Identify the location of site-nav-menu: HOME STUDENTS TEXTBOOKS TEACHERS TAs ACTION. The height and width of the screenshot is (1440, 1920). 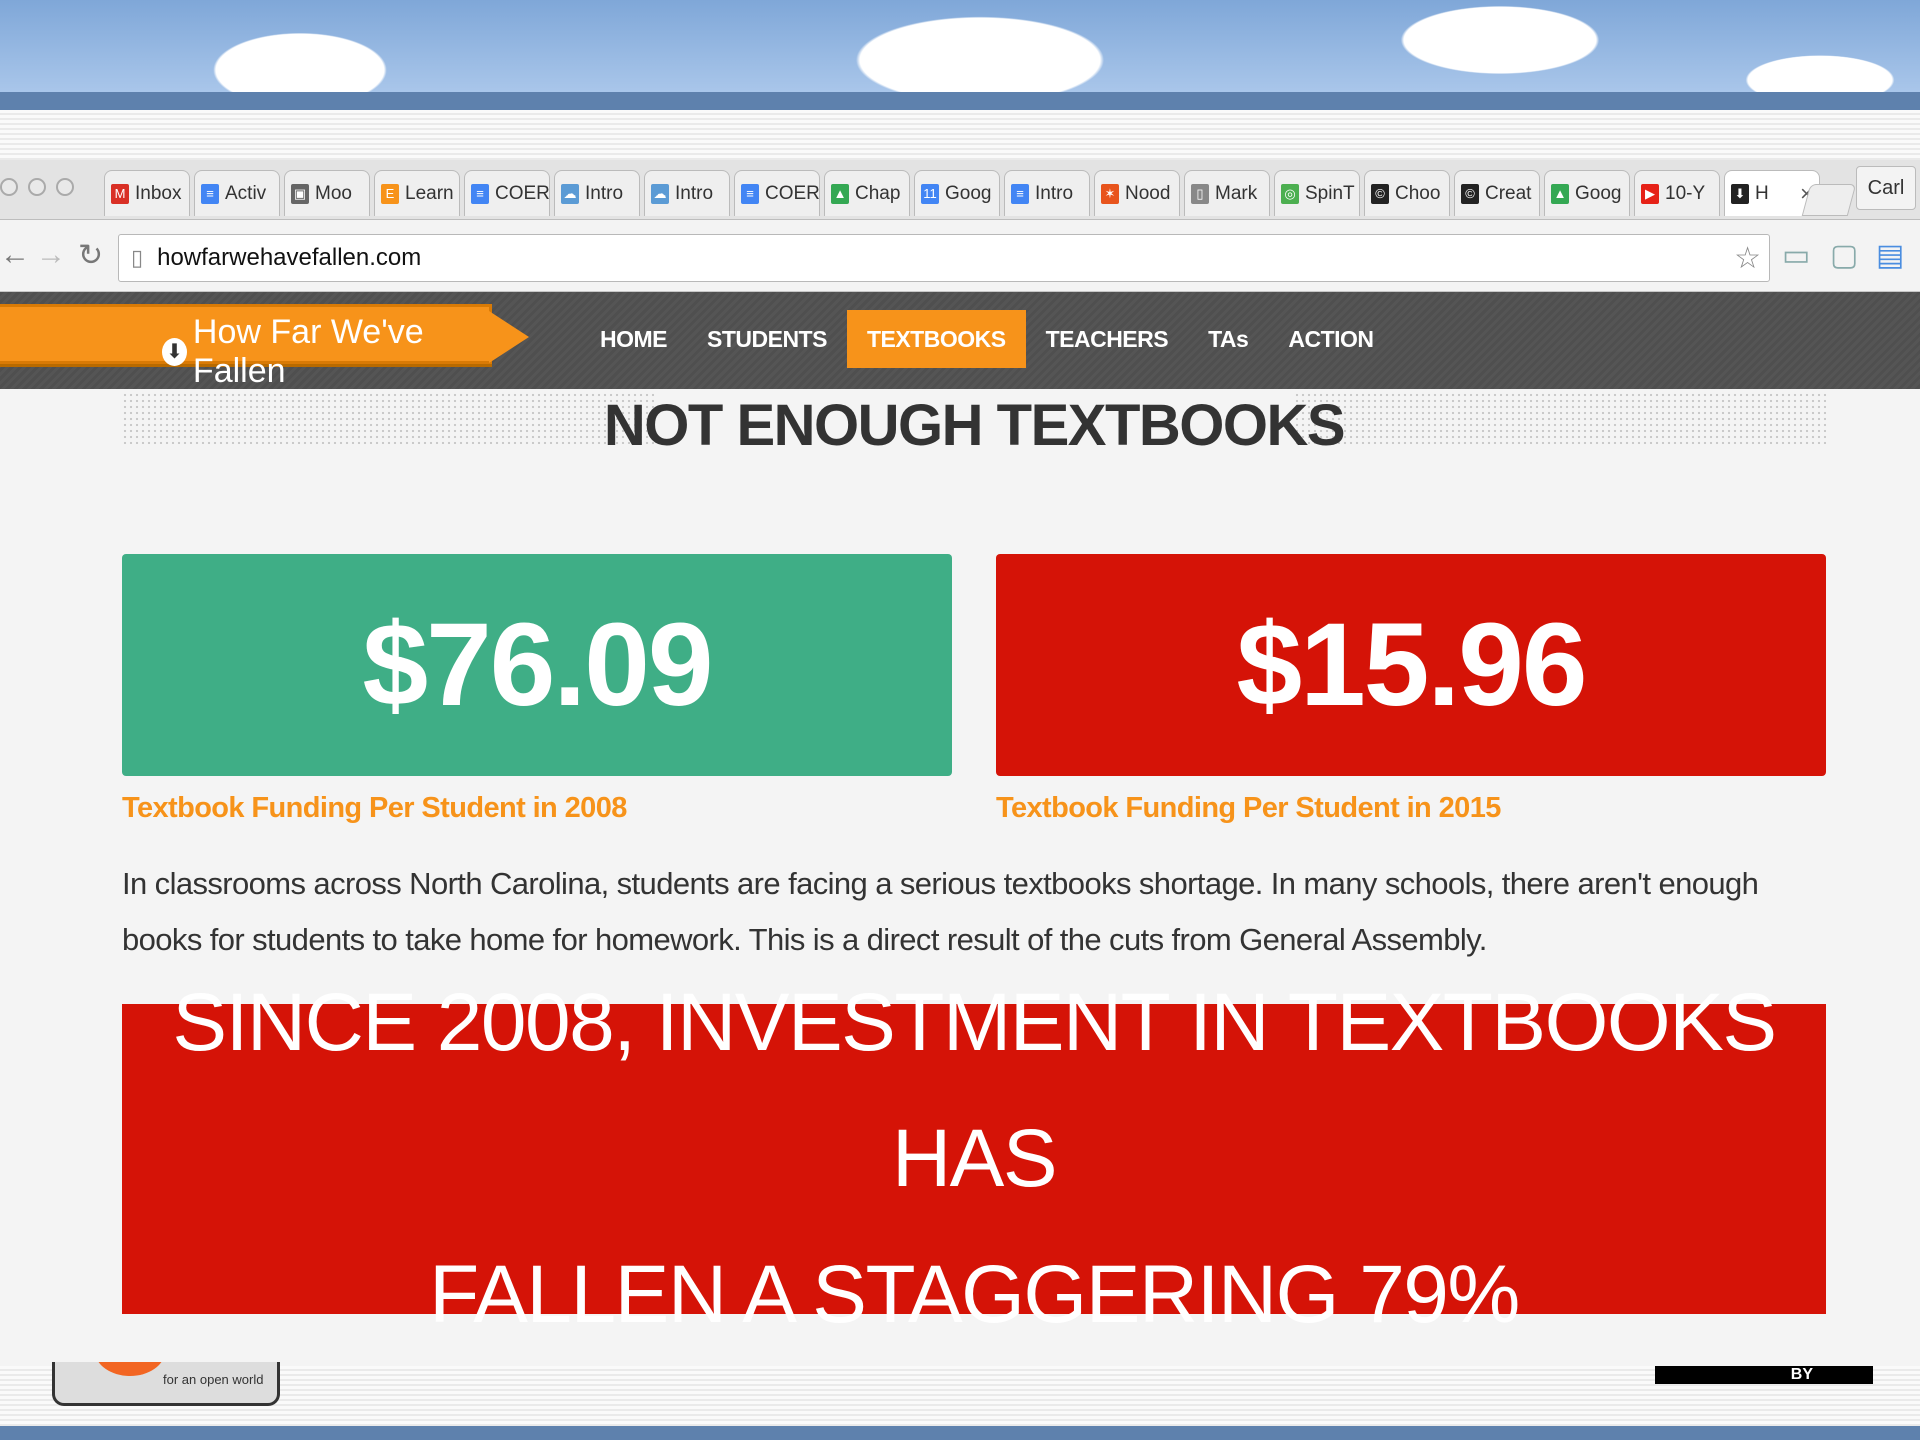
(987, 339).